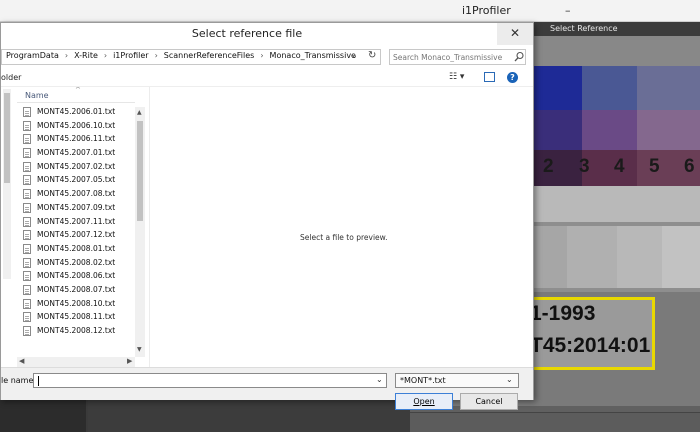 The width and height of the screenshot is (700, 432). Describe the element at coordinates (460, 78) in the screenshot. I see `view-options-icon: ☷ ▾` at that location.